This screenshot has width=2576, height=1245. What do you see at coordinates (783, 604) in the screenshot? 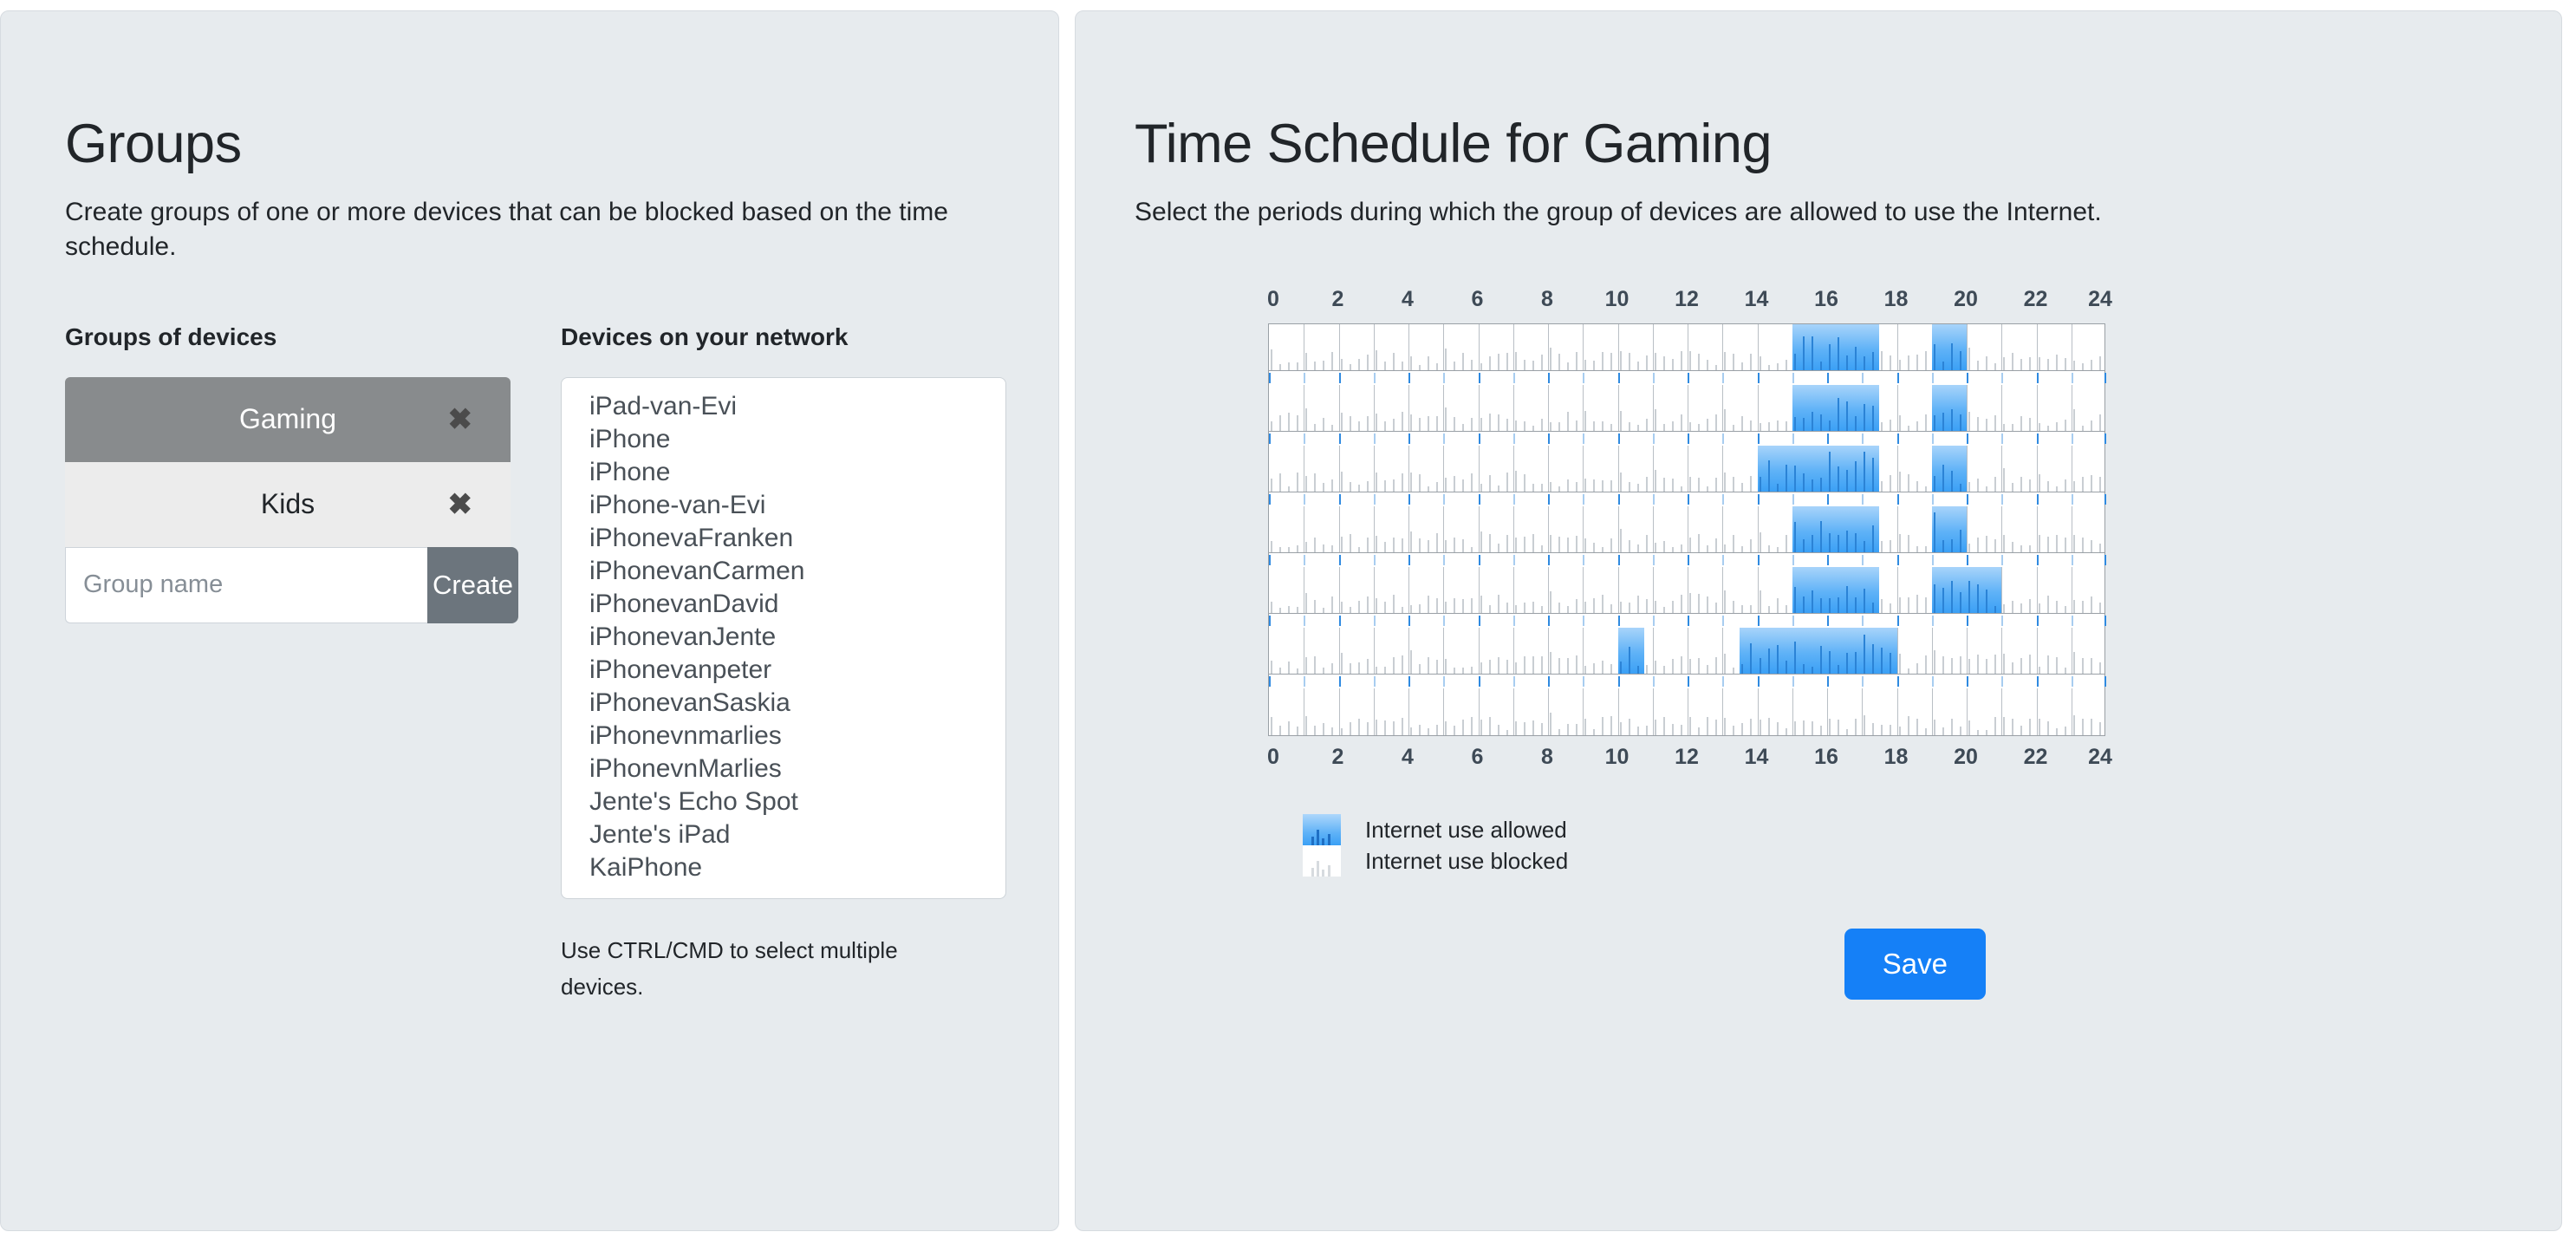
I see `device-list-item: iPhonevanDavid` at bounding box center [783, 604].